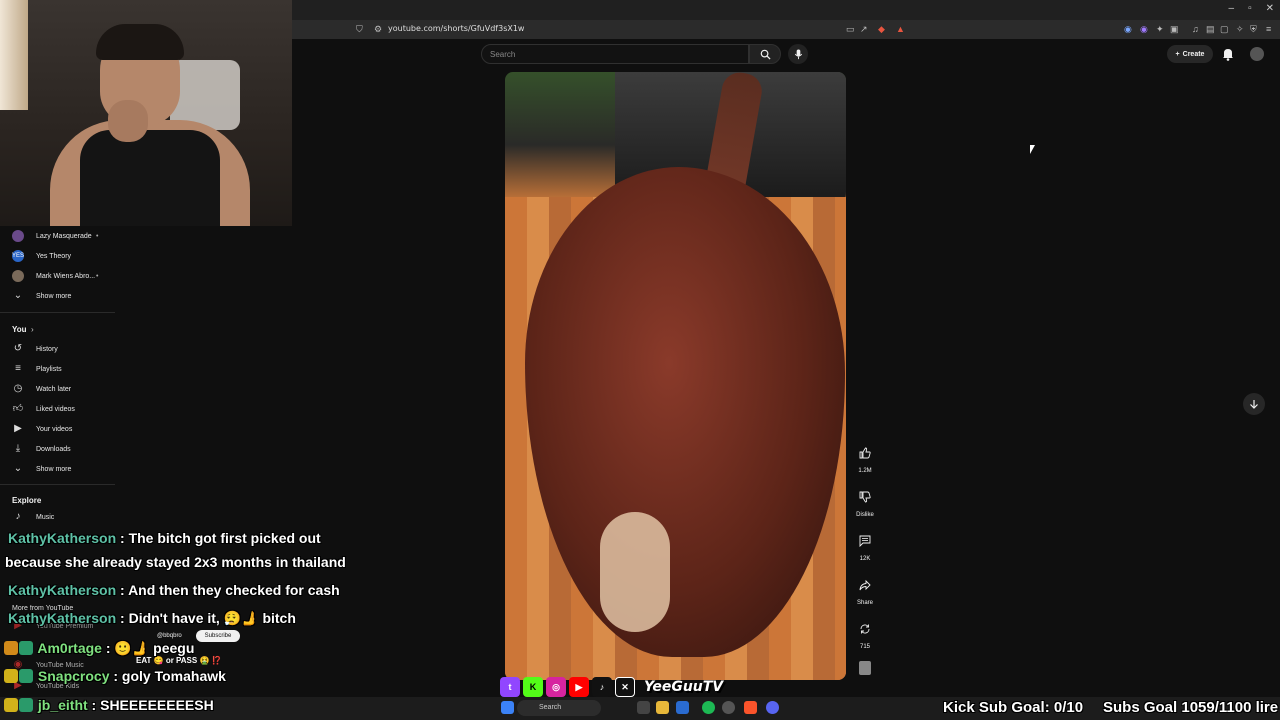  I want to click on sidebar-item-label: Downloads, so click(53, 449).